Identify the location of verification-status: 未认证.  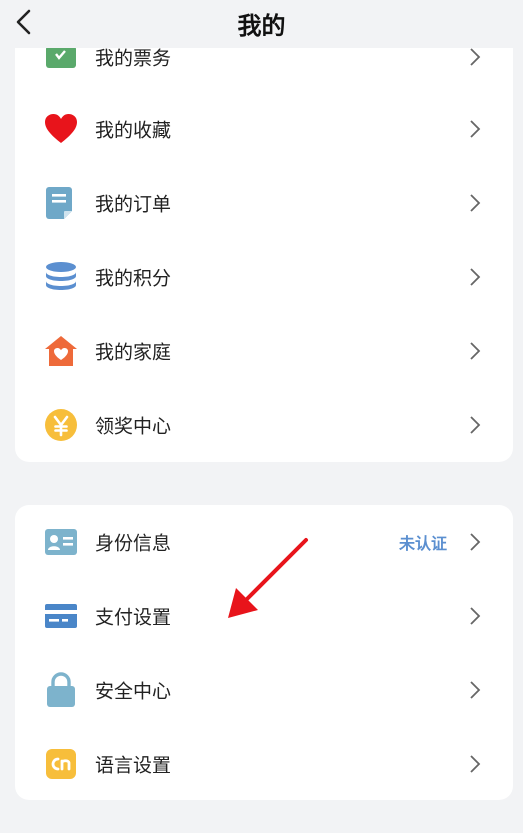
(422, 543).